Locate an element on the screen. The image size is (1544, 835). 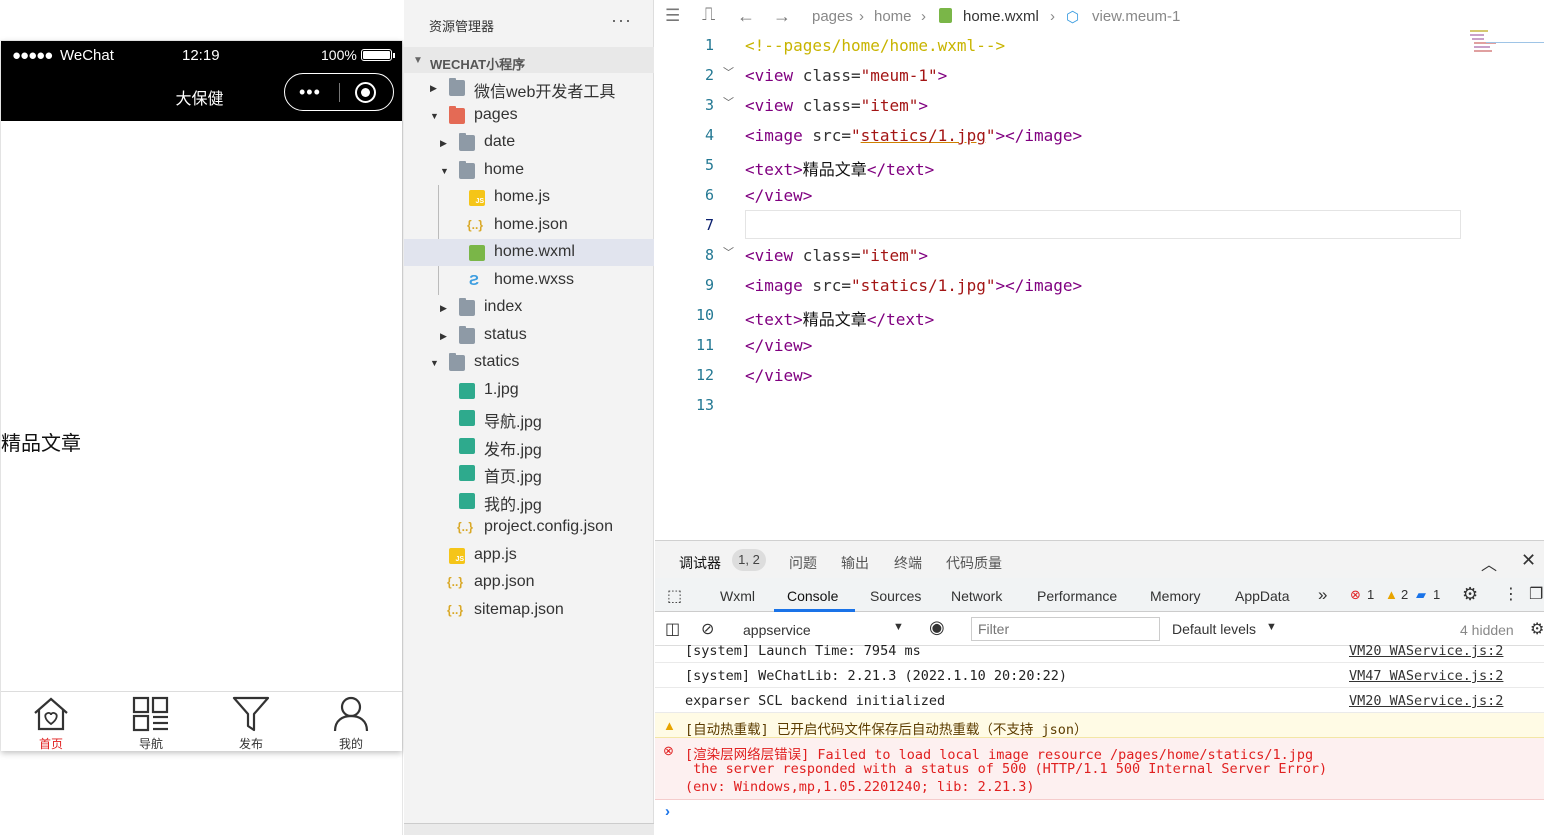
more-dots-icon: ••• is located at coordinates (310, 92).